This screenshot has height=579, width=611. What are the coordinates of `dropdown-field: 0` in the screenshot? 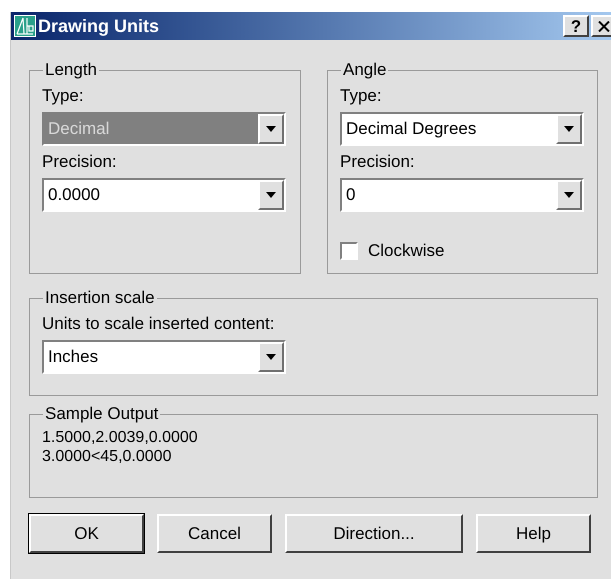 It's located at (462, 195).